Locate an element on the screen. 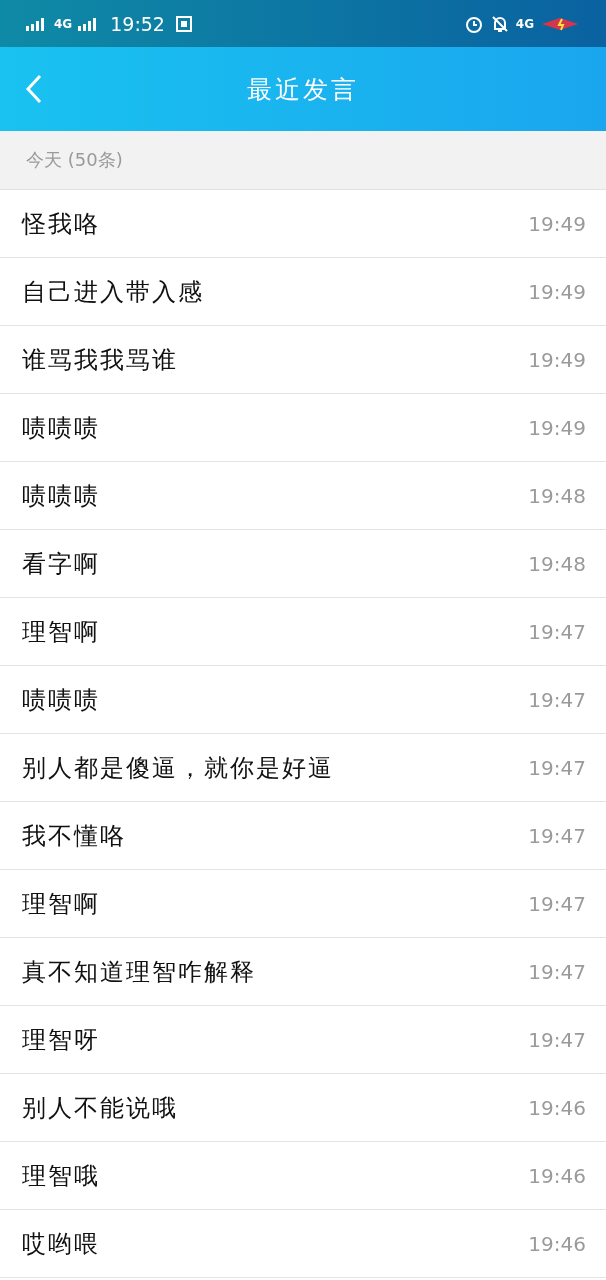 This screenshot has height=1280, width=606. bell-off-icon is located at coordinates (499, 23).